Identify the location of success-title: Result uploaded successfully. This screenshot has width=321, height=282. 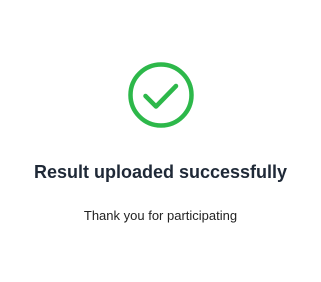
(160, 172).